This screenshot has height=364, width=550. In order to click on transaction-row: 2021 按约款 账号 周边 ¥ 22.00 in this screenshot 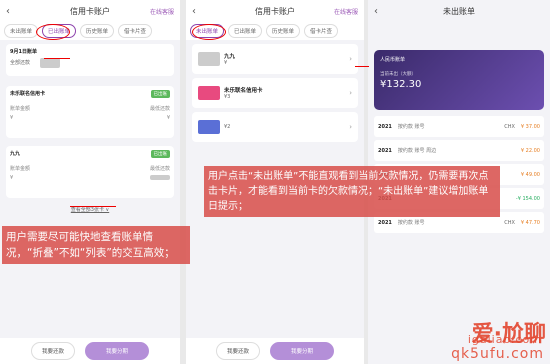, I will do `click(459, 150)`.